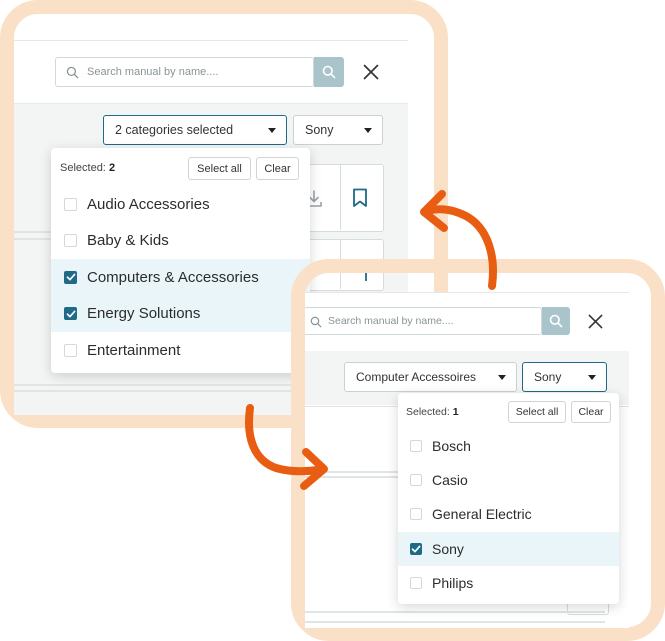  Describe the element at coordinates (128, 241) in the screenshot. I see `option-label: Baby & Kids` at that location.